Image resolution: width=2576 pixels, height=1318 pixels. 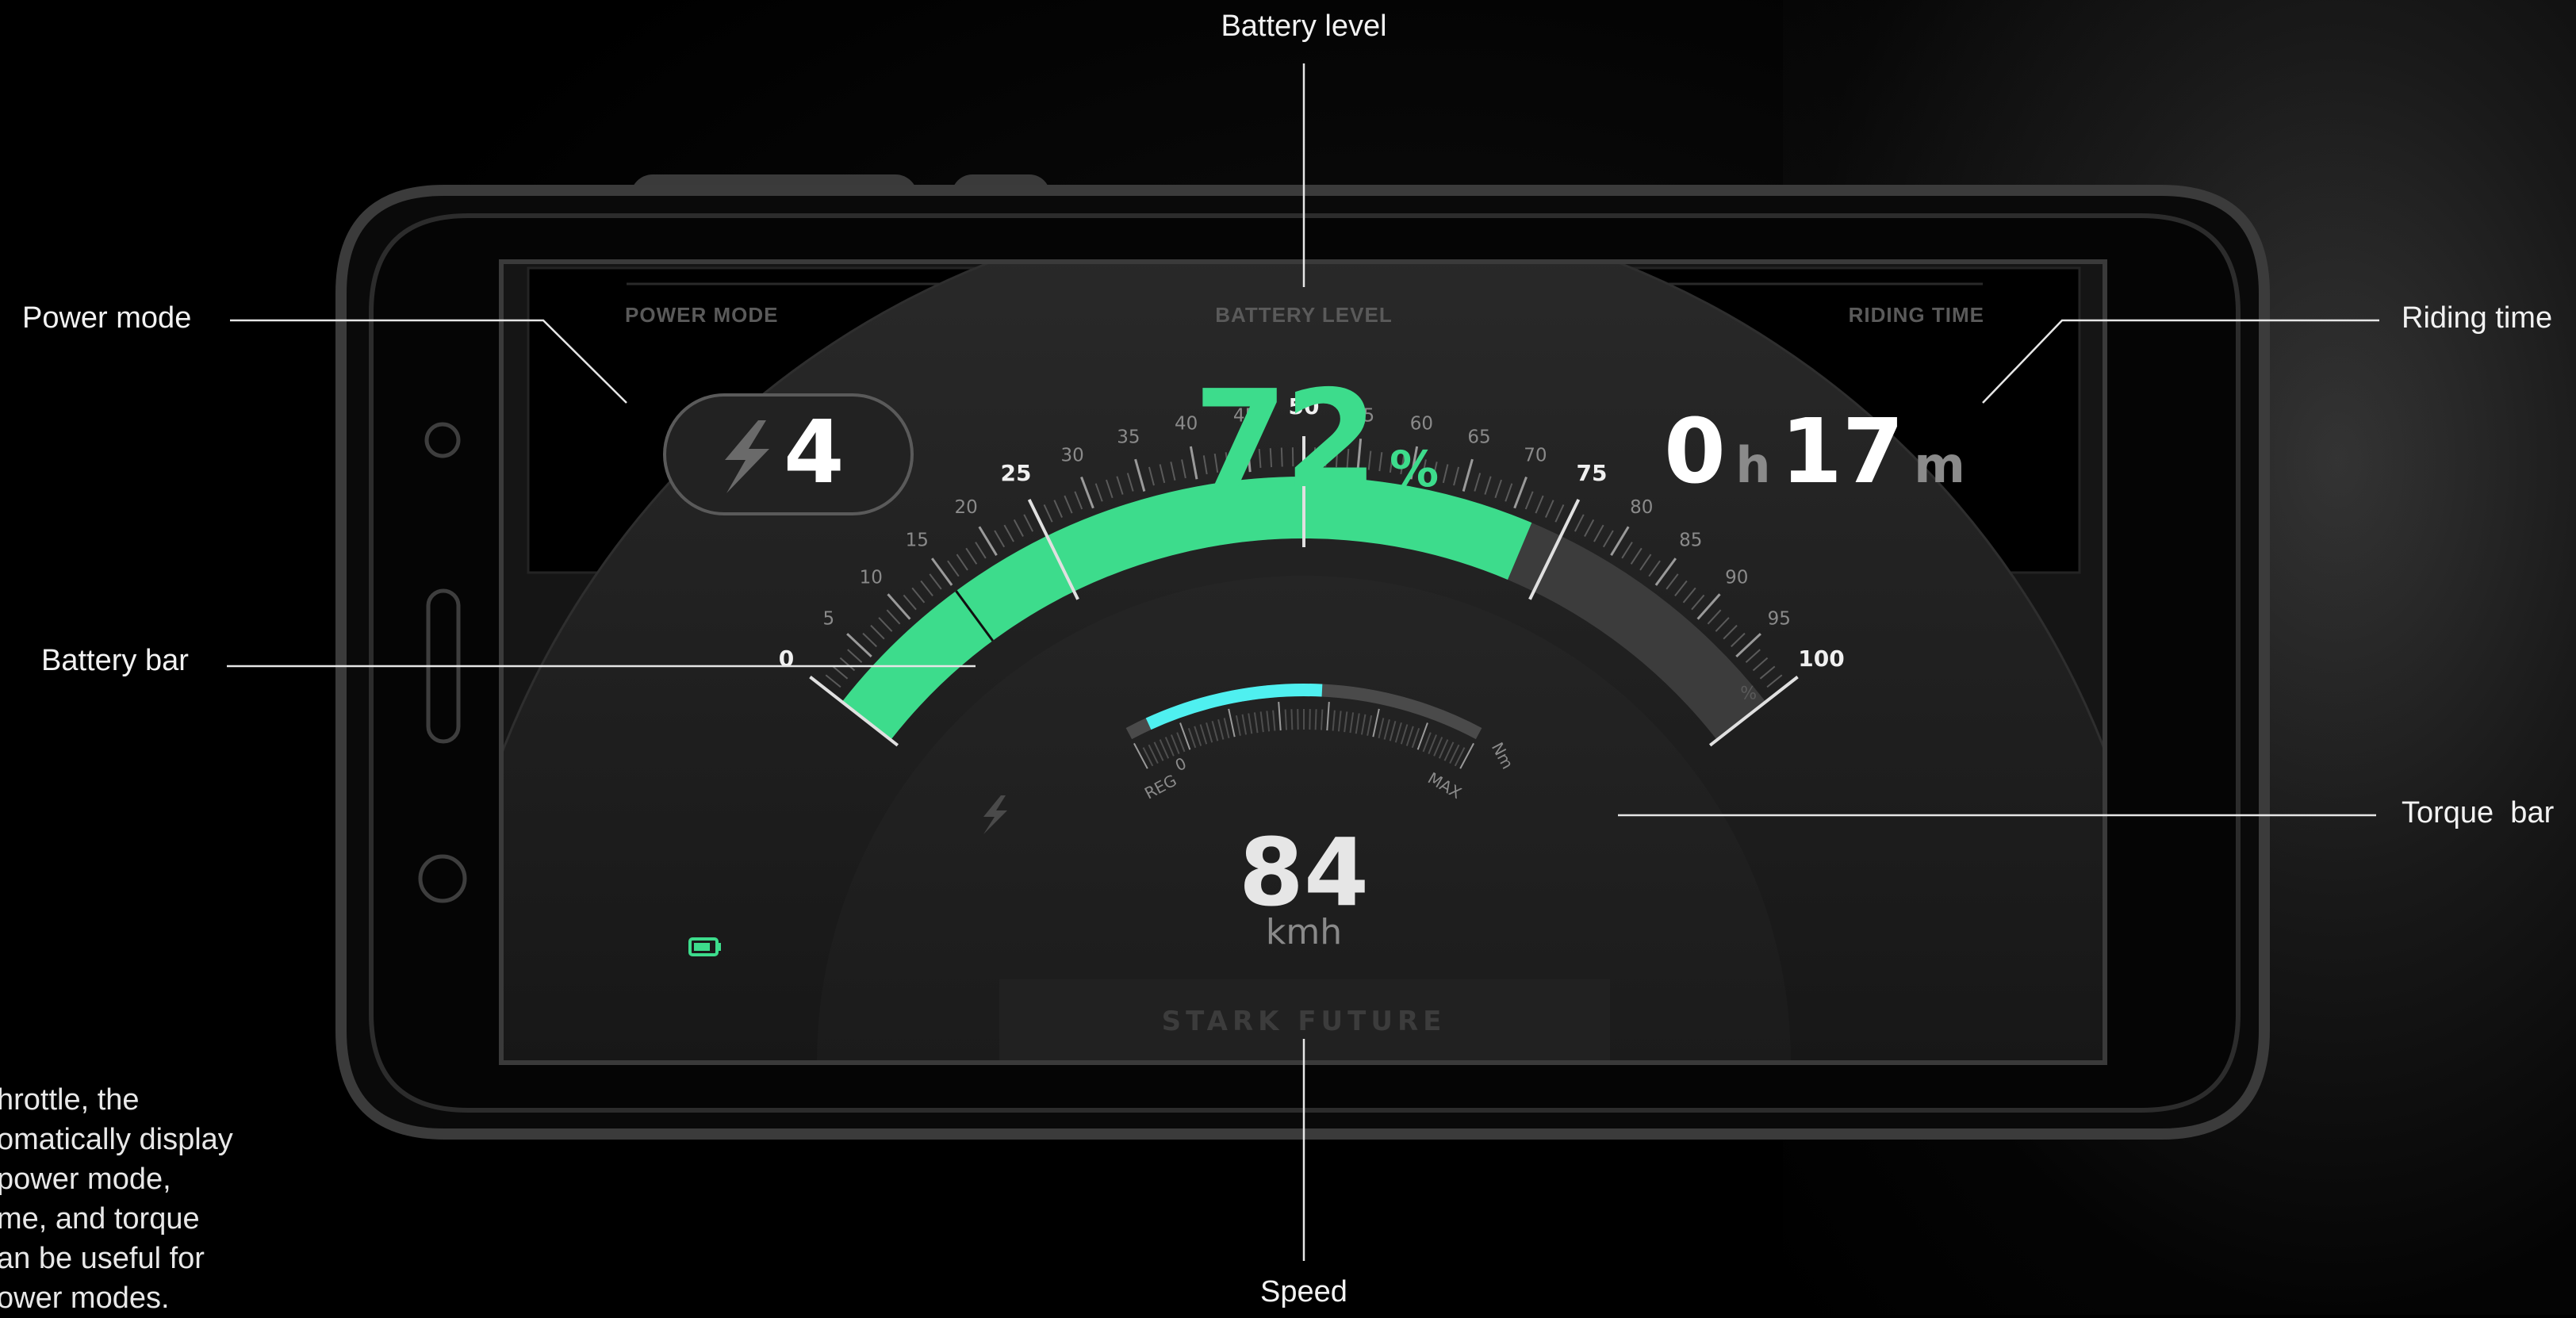 What do you see at coordinates (1736, 577) in the screenshot?
I see `battery-tick-label: 90` at bounding box center [1736, 577].